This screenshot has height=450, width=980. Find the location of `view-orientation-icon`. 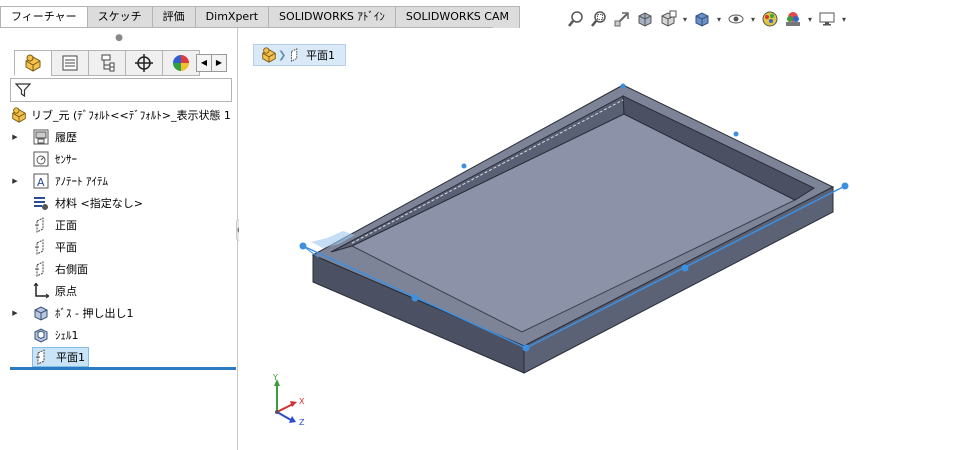

view-orientation-icon is located at coordinates (668, 19).